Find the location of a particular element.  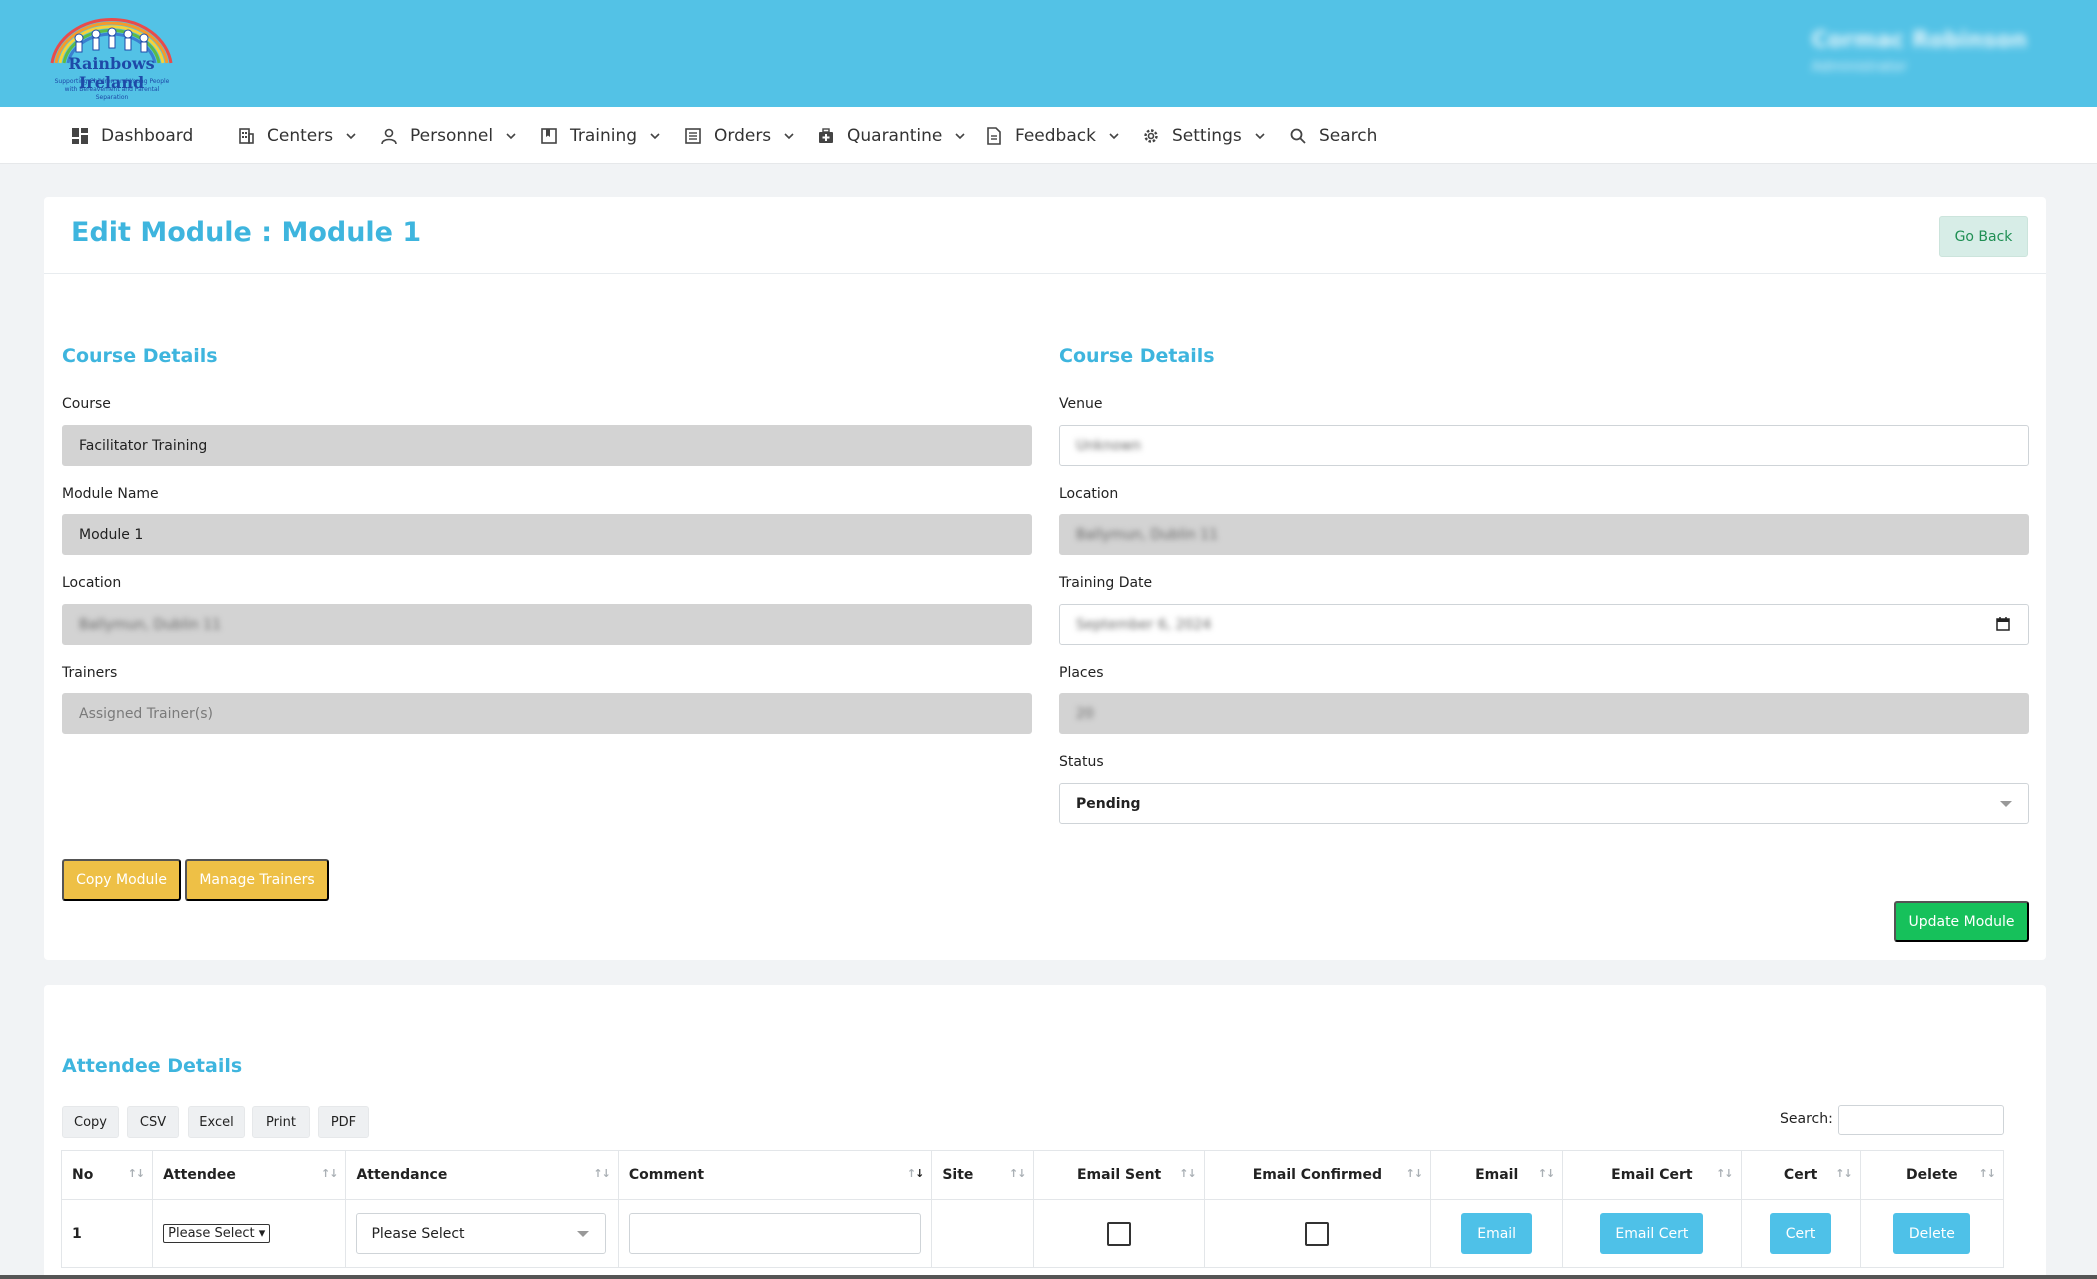

email-sent-checkbox is located at coordinates (1119, 1233).